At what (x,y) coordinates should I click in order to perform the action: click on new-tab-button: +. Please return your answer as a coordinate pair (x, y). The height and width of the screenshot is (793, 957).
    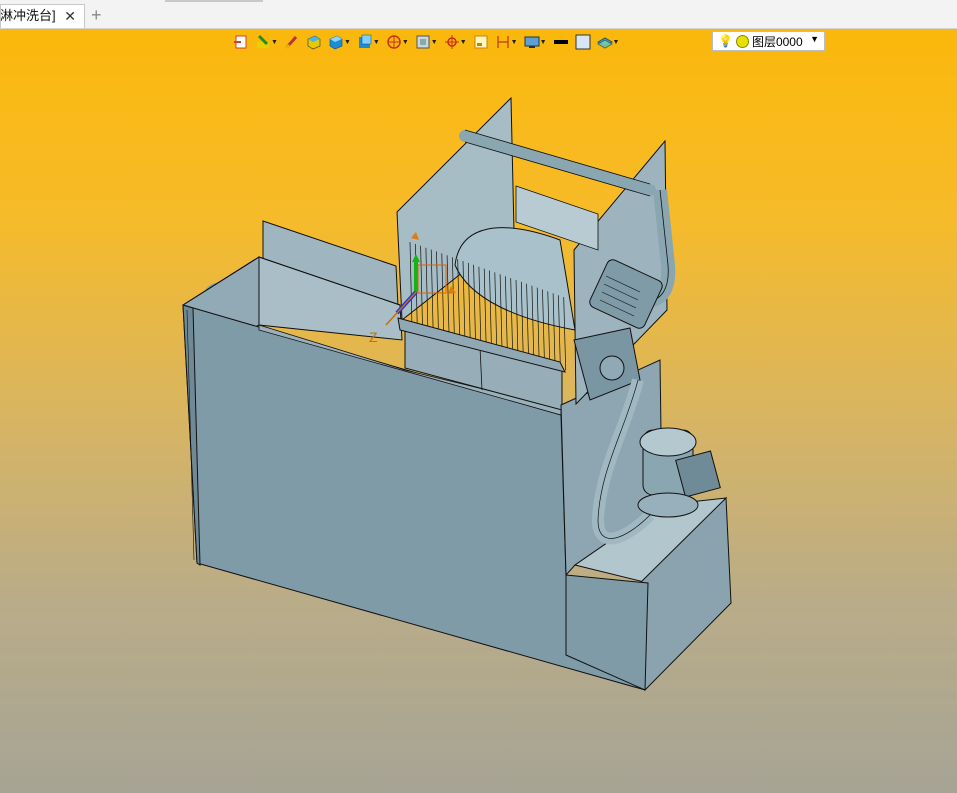
    Looking at the image, I should click on (96, 15).